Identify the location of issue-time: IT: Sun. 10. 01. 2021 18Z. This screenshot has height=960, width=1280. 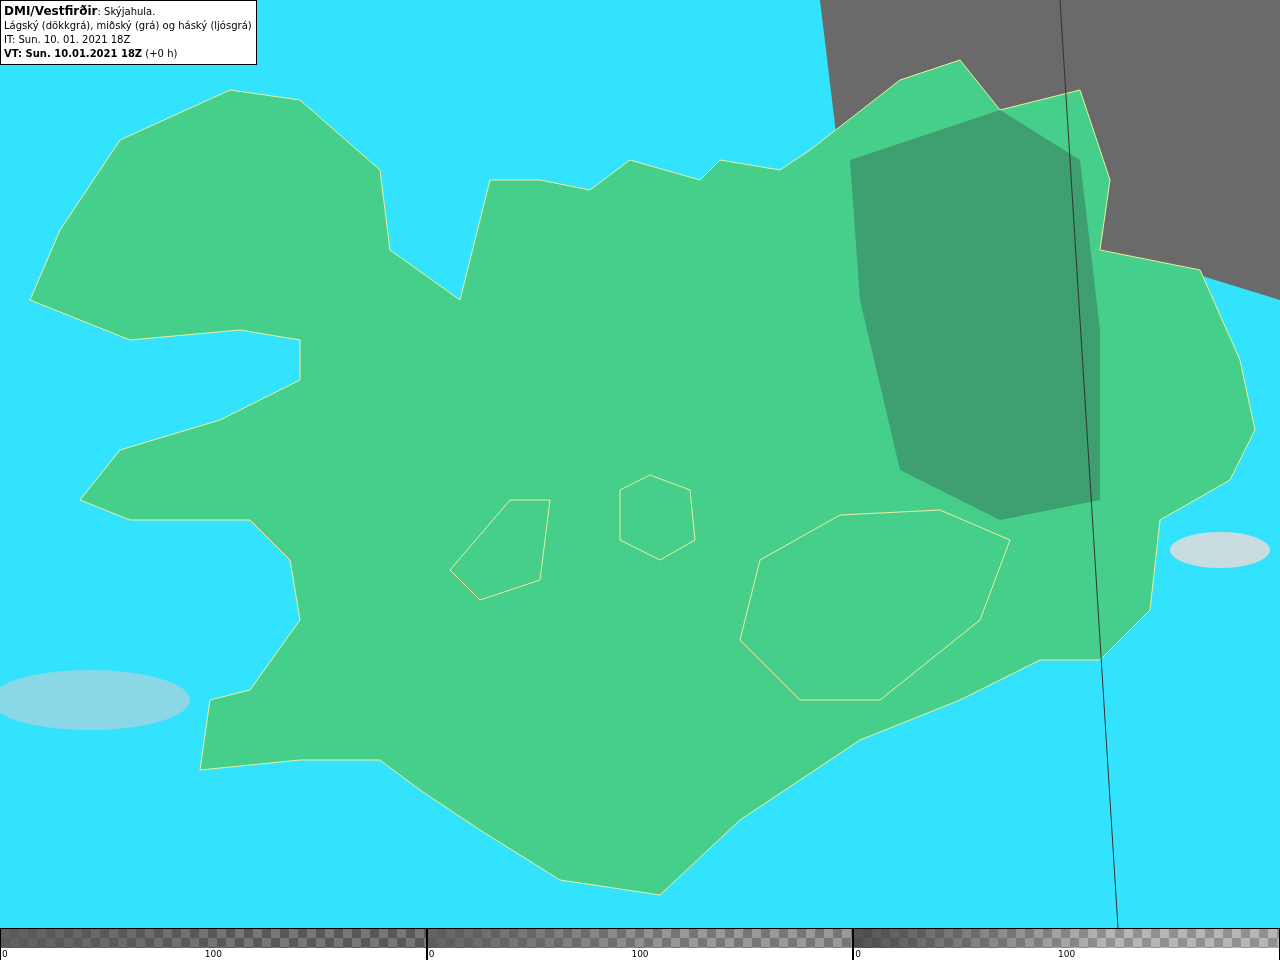
(68, 40).